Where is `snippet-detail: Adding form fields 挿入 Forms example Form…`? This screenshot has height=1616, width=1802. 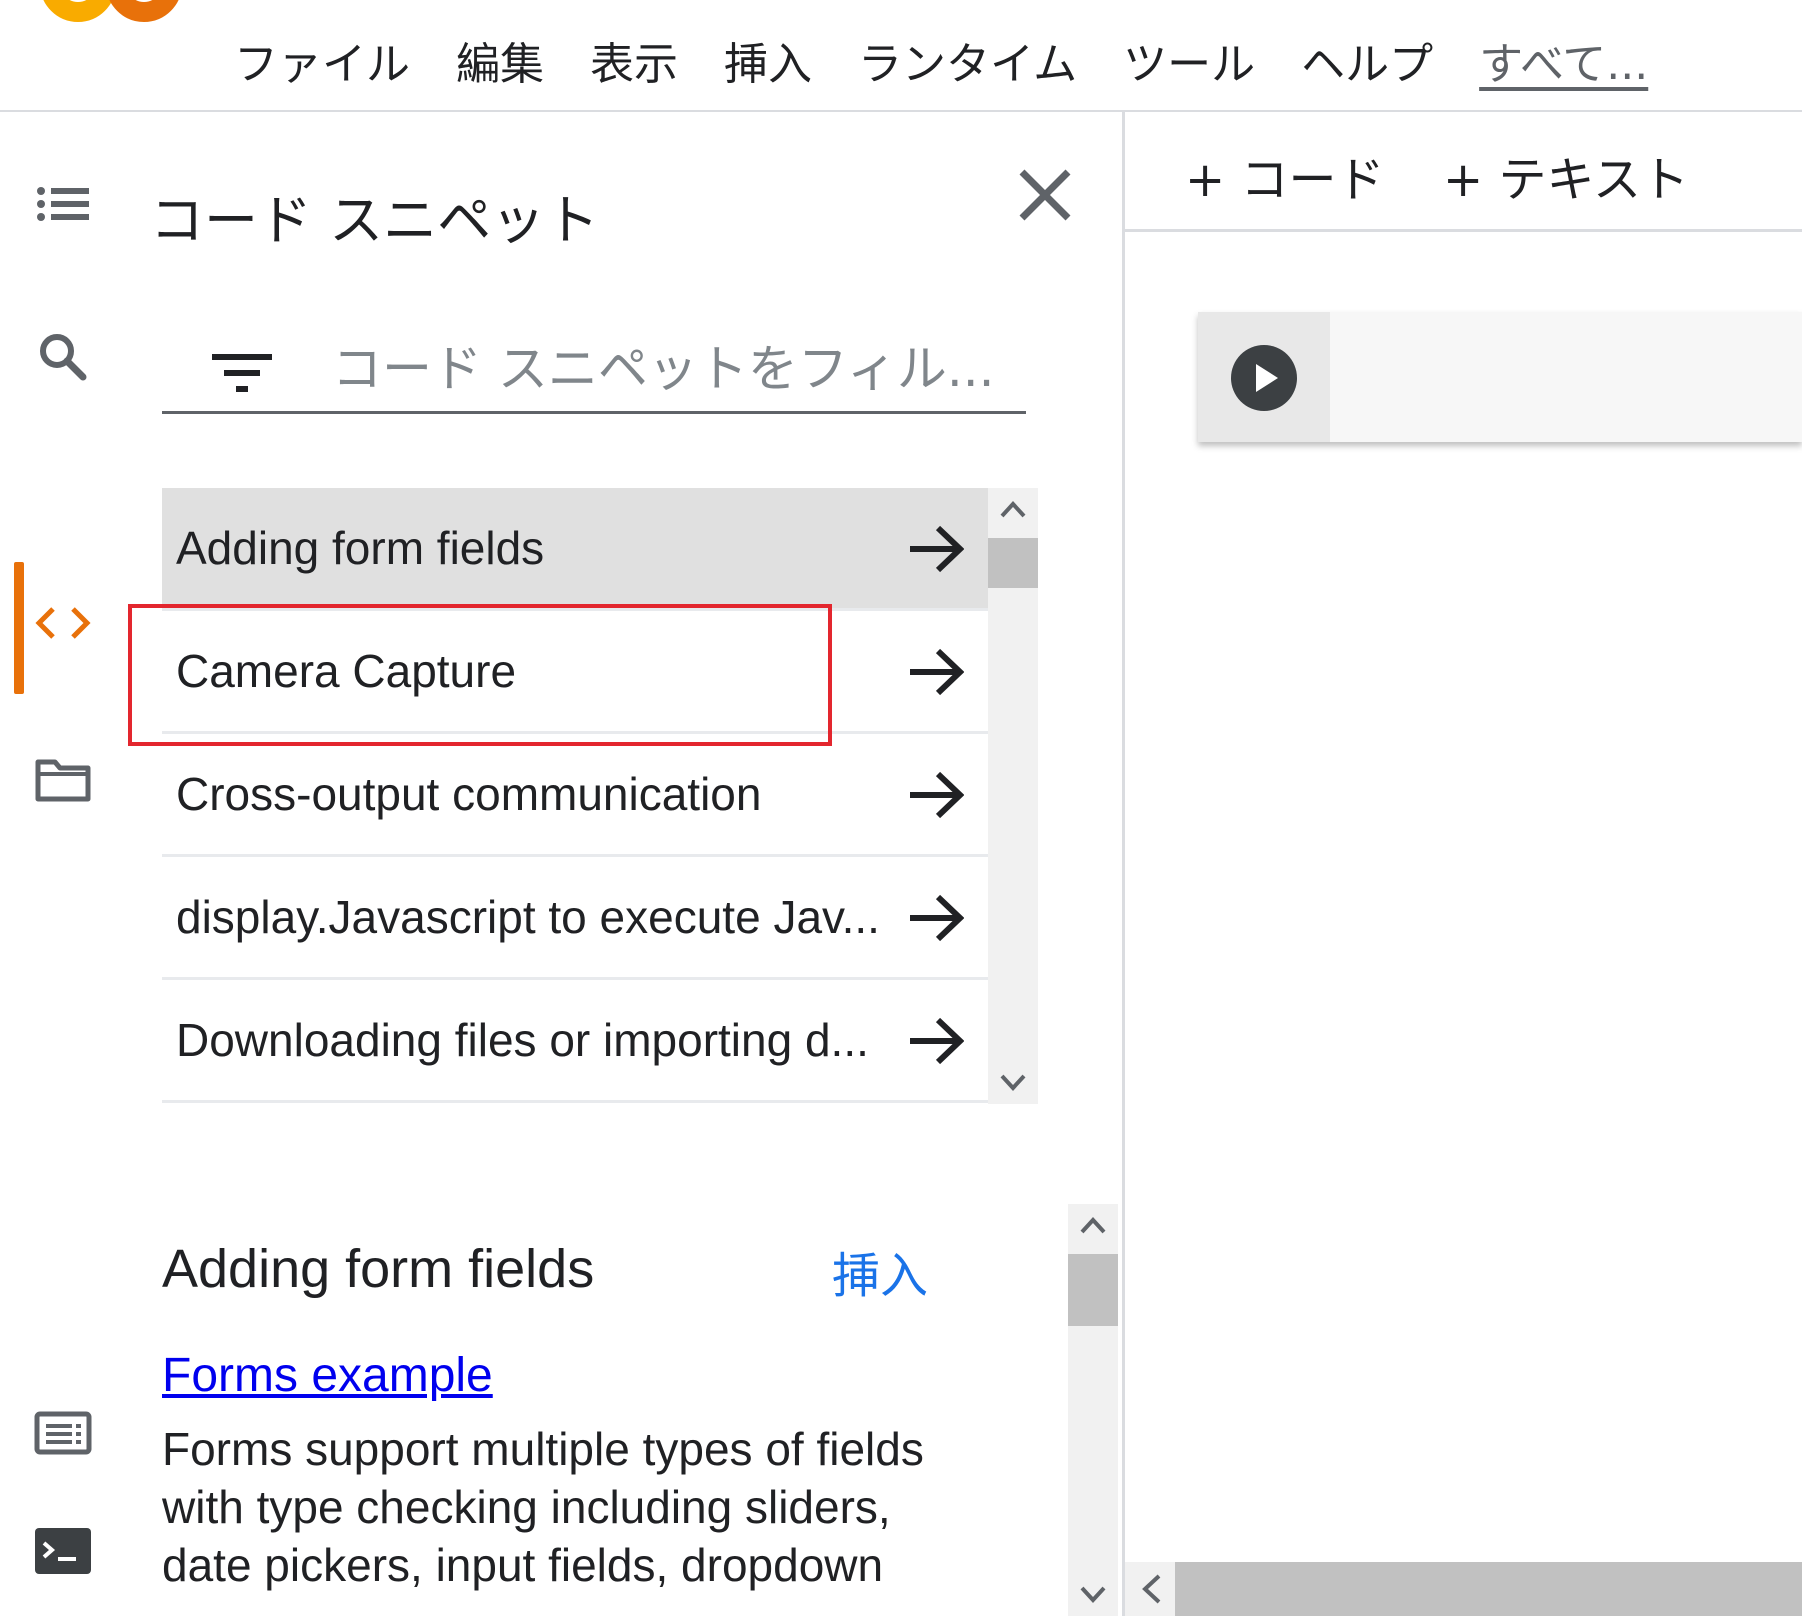 snippet-detail: Adding form fields 挿入 Forms example Form… is located at coordinates (612, 1408).